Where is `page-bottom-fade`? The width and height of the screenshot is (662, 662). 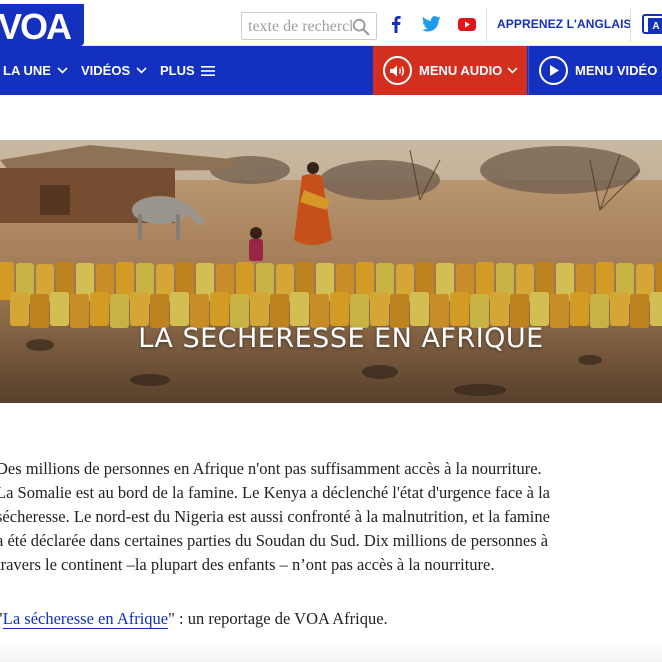 page-bottom-fade is located at coordinates (331, 652).